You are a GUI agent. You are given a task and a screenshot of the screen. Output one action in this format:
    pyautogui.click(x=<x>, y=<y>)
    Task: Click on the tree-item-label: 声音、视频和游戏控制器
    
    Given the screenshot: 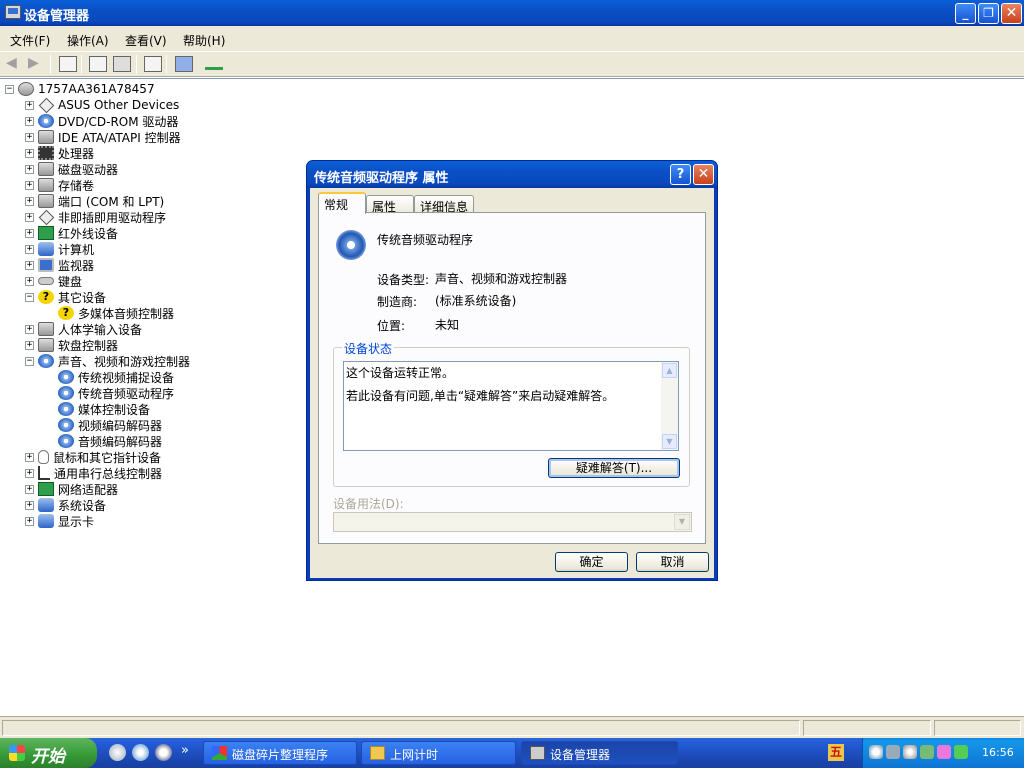 What is the action you would take?
    pyautogui.click(x=124, y=361)
    